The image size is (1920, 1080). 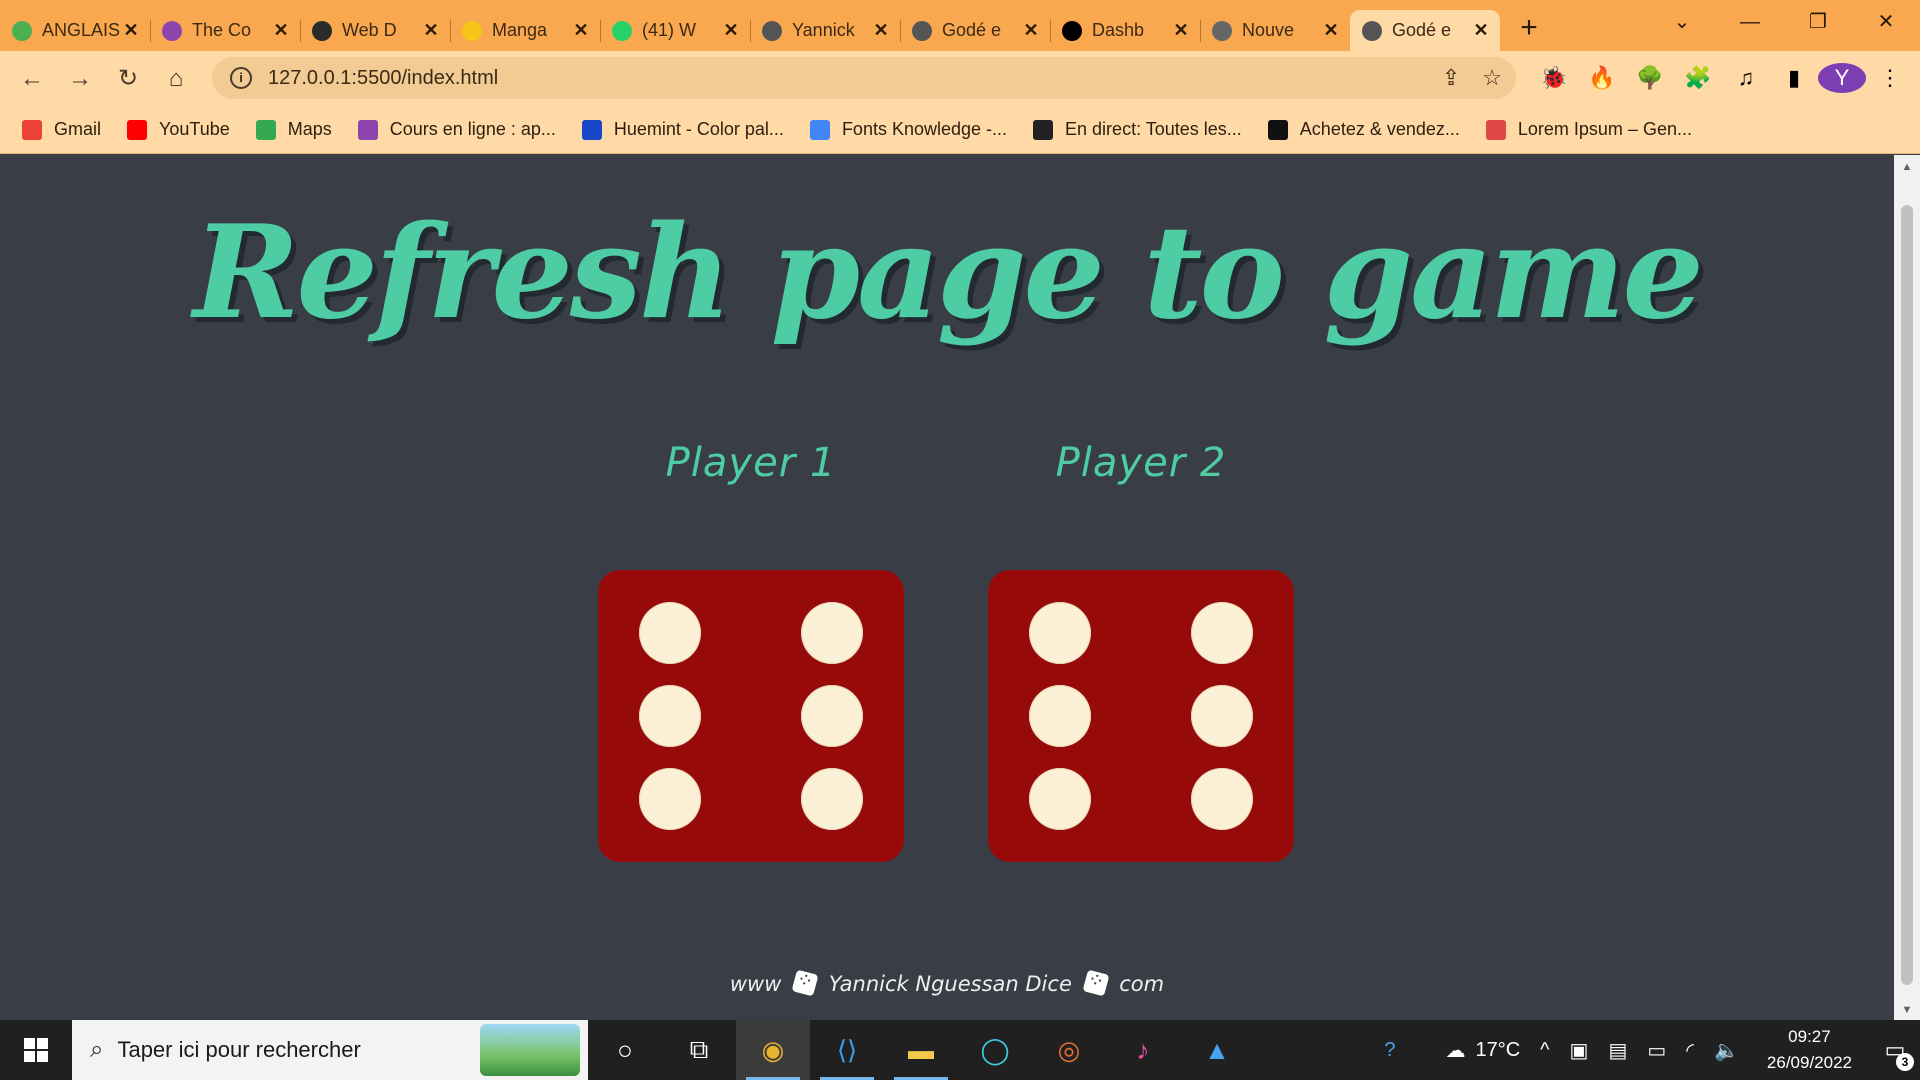 I want to click on help-icon: ?, so click(x=1389, y=1050).